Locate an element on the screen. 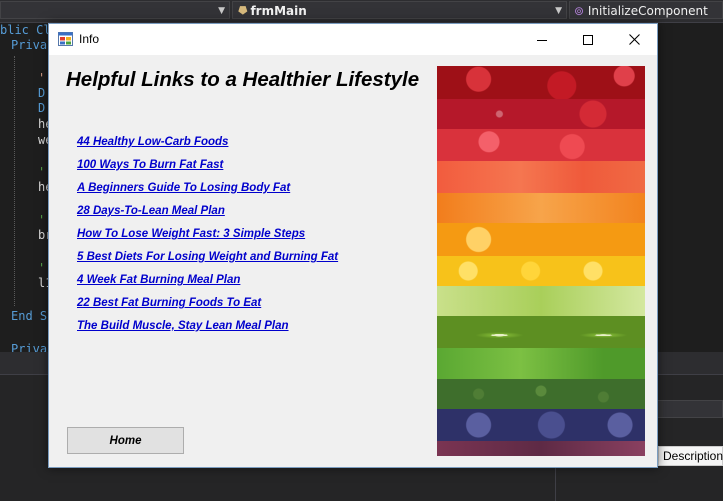  minimize-button is located at coordinates (542, 39).